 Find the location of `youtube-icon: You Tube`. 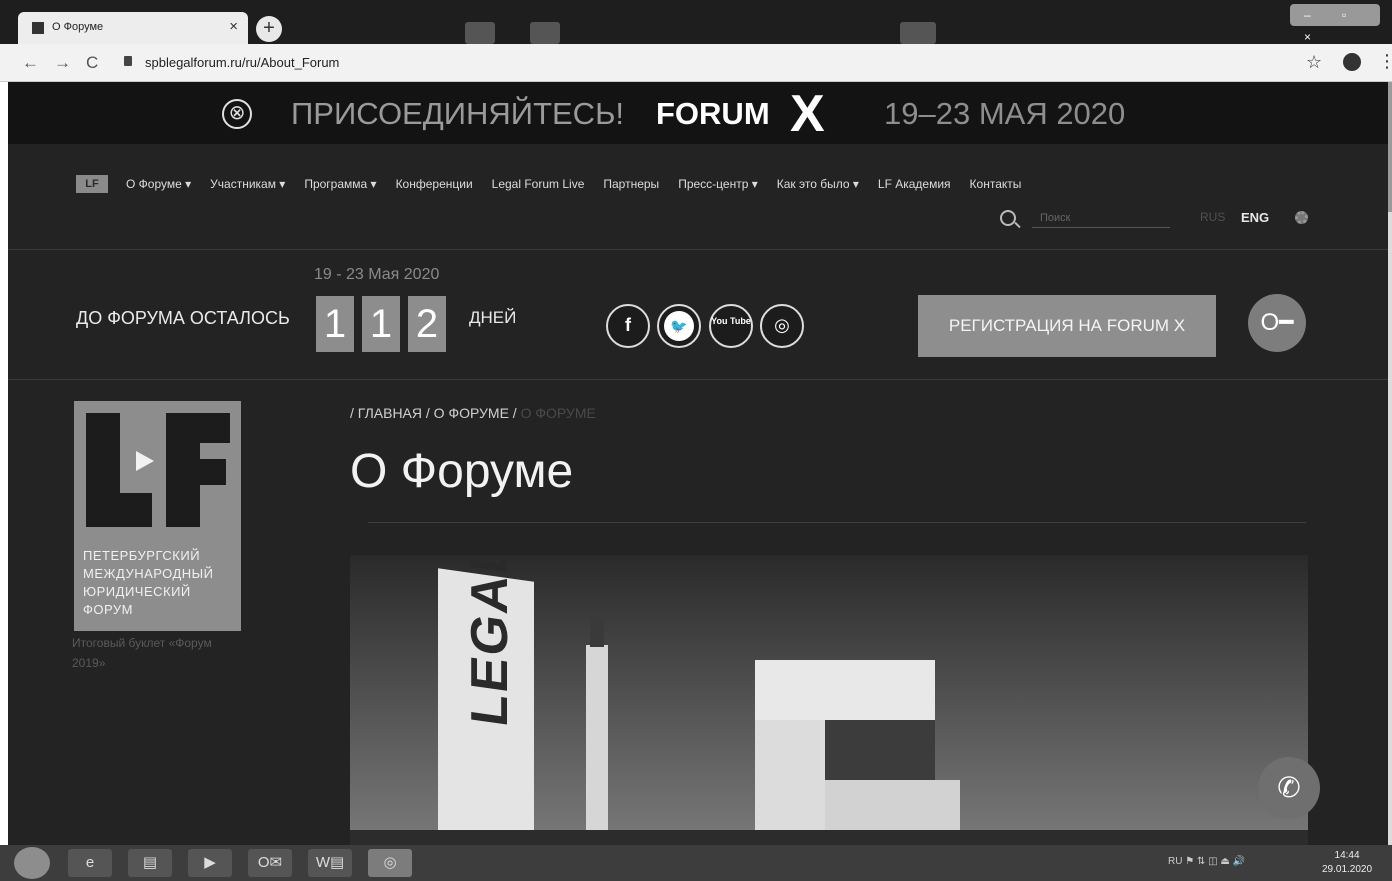

youtube-icon: You Tube is located at coordinates (731, 326).